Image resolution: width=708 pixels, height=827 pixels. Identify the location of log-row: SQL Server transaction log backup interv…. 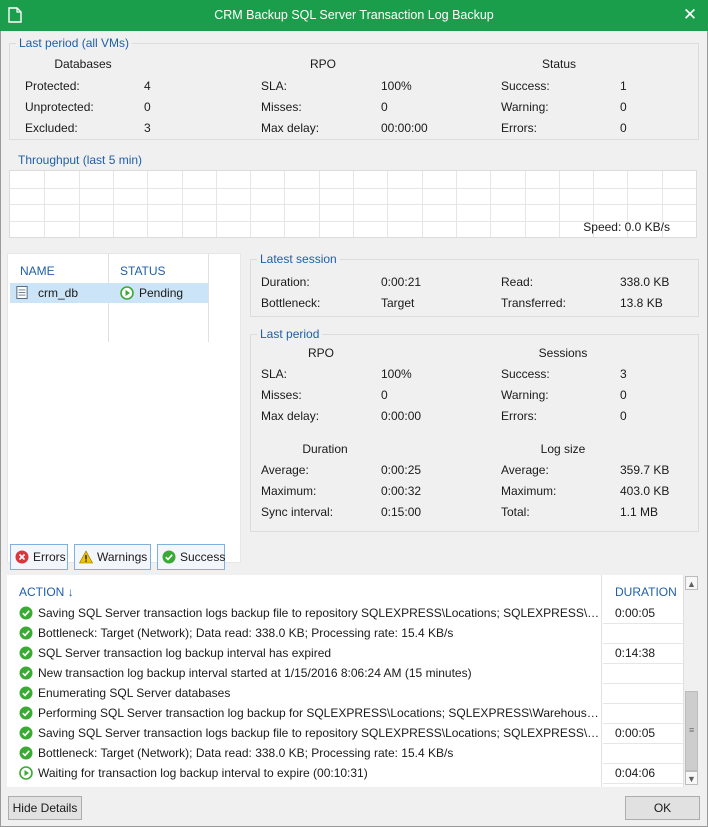
(345, 653).